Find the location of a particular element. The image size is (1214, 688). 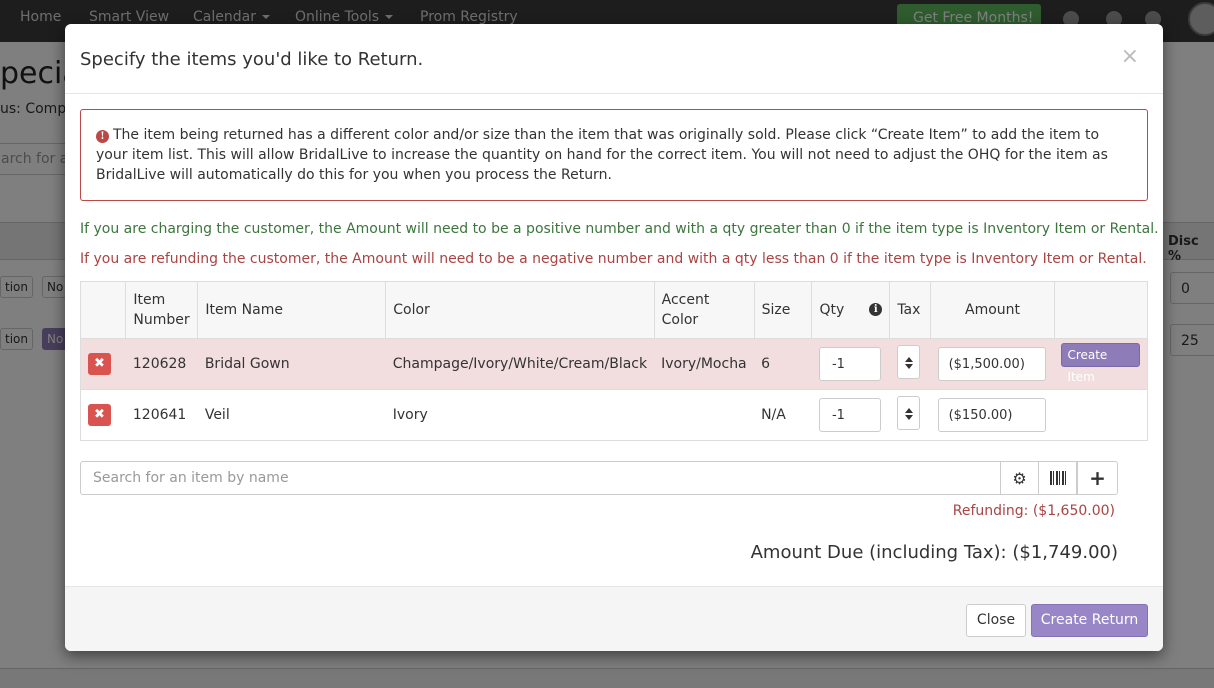

header-tax: Tax is located at coordinates (910, 310).